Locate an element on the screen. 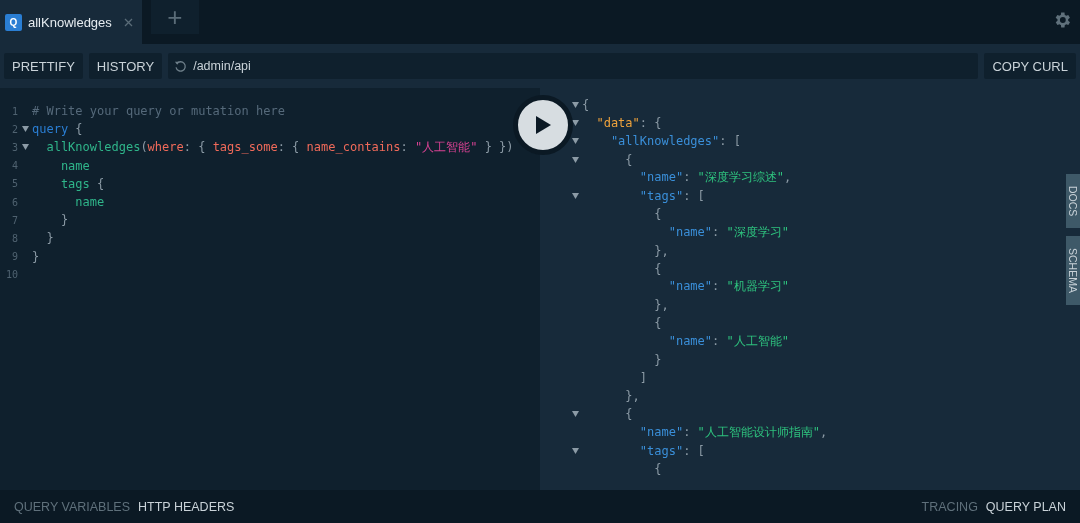 Image resolution: width=1080 pixels, height=523 pixels. side-tab: SCHEMA is located at coordinates (1073, 271).